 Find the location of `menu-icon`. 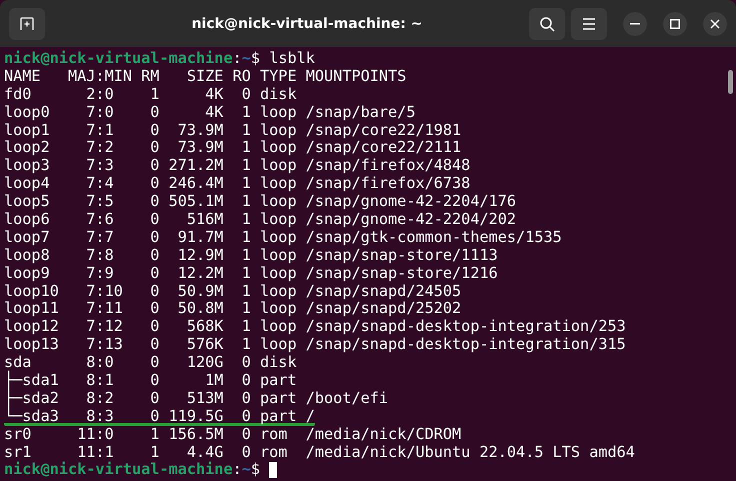

menu-icon is located at coordinates (589, 24).